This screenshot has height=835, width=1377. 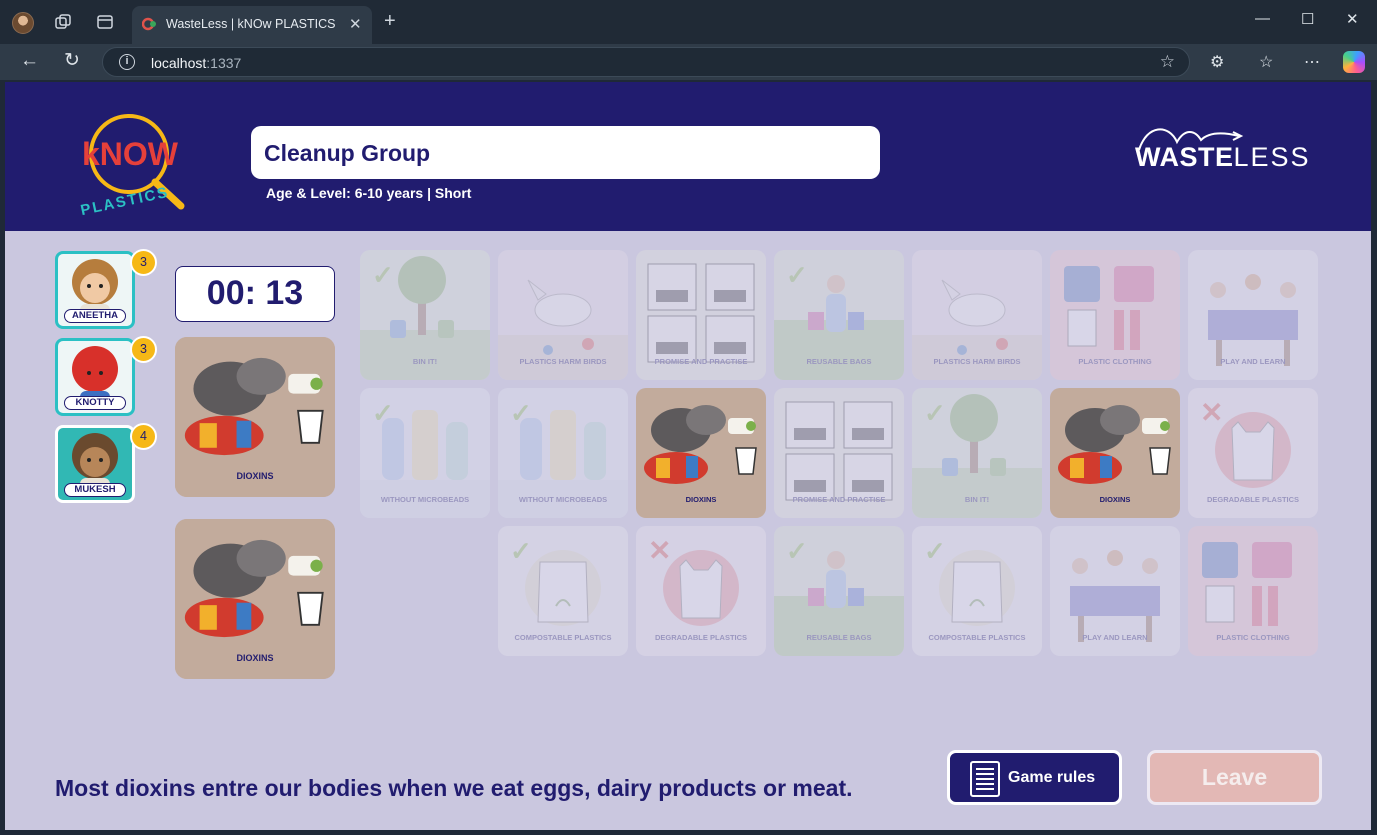 What do you see at coordinates (130, 154) in the screenshot?
I see `svg-text: kNOW` at bounding box center [130, 154].